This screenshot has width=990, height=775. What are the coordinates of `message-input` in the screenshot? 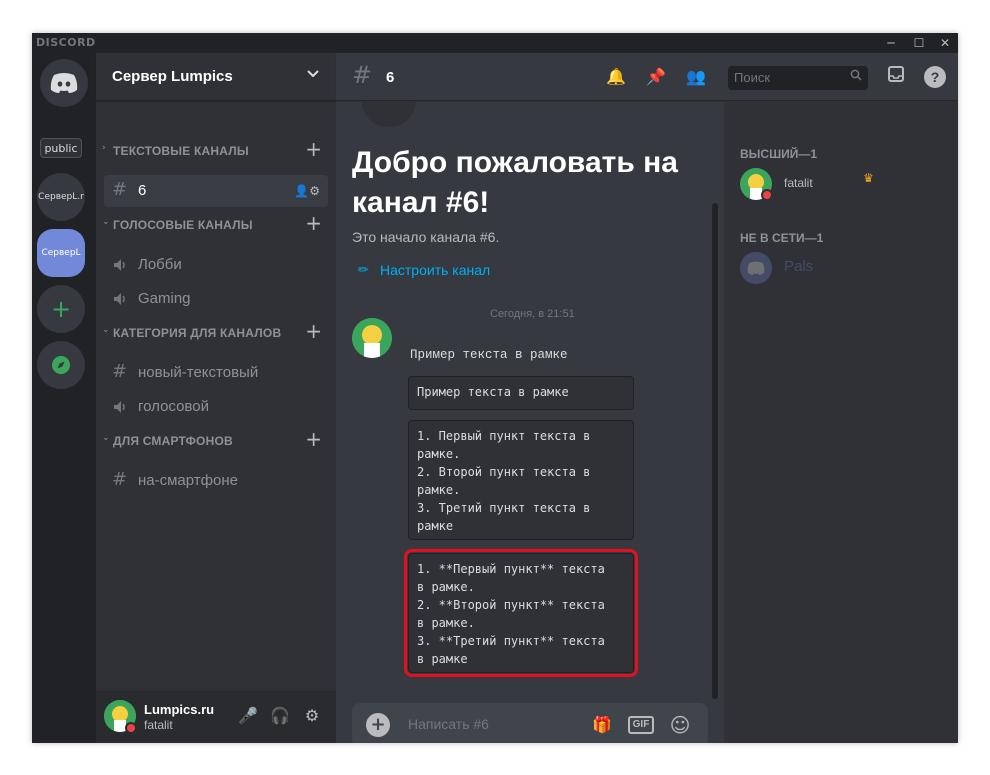 It's located at (493, 724).